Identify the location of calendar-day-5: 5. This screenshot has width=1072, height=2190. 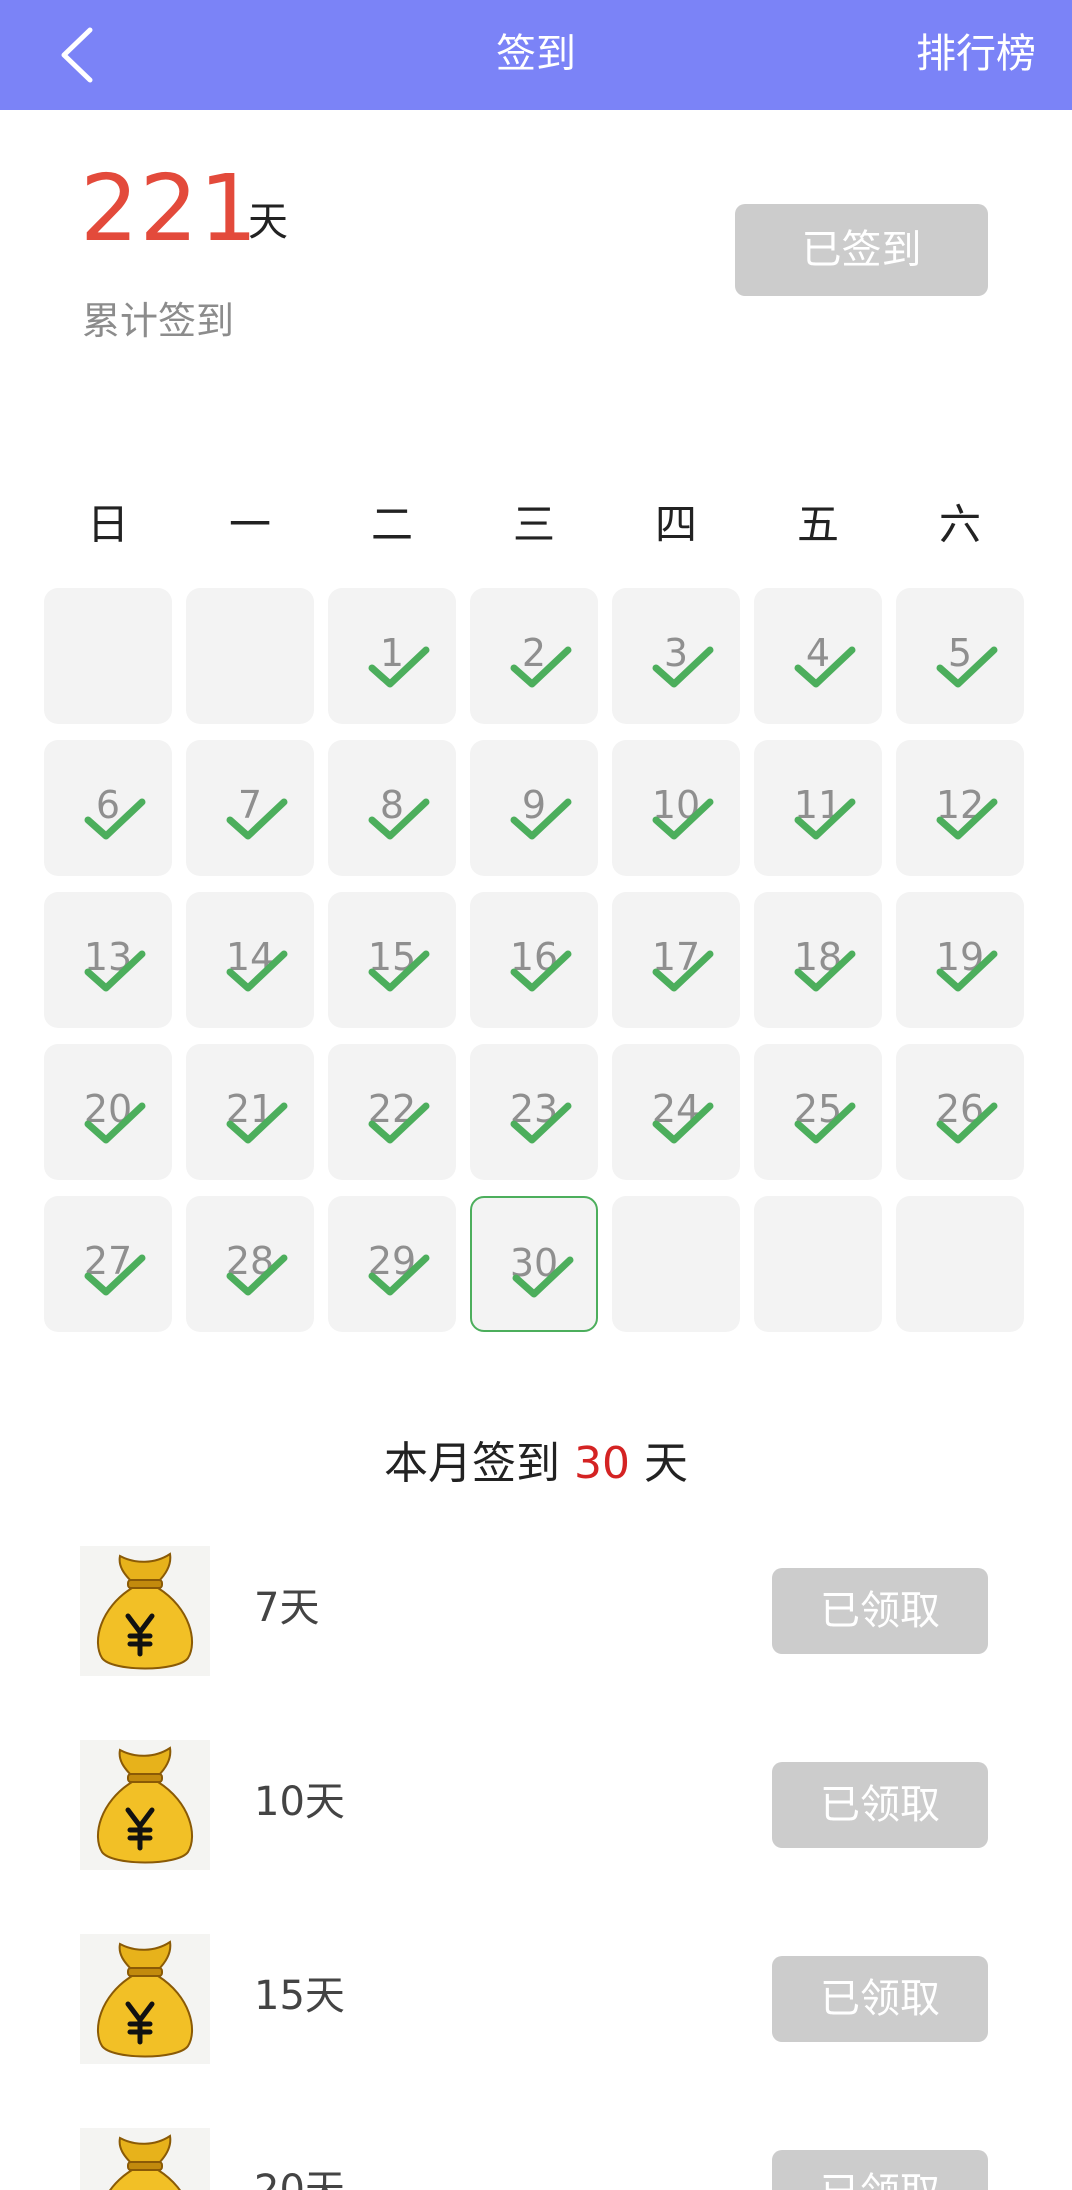
(960, 656).